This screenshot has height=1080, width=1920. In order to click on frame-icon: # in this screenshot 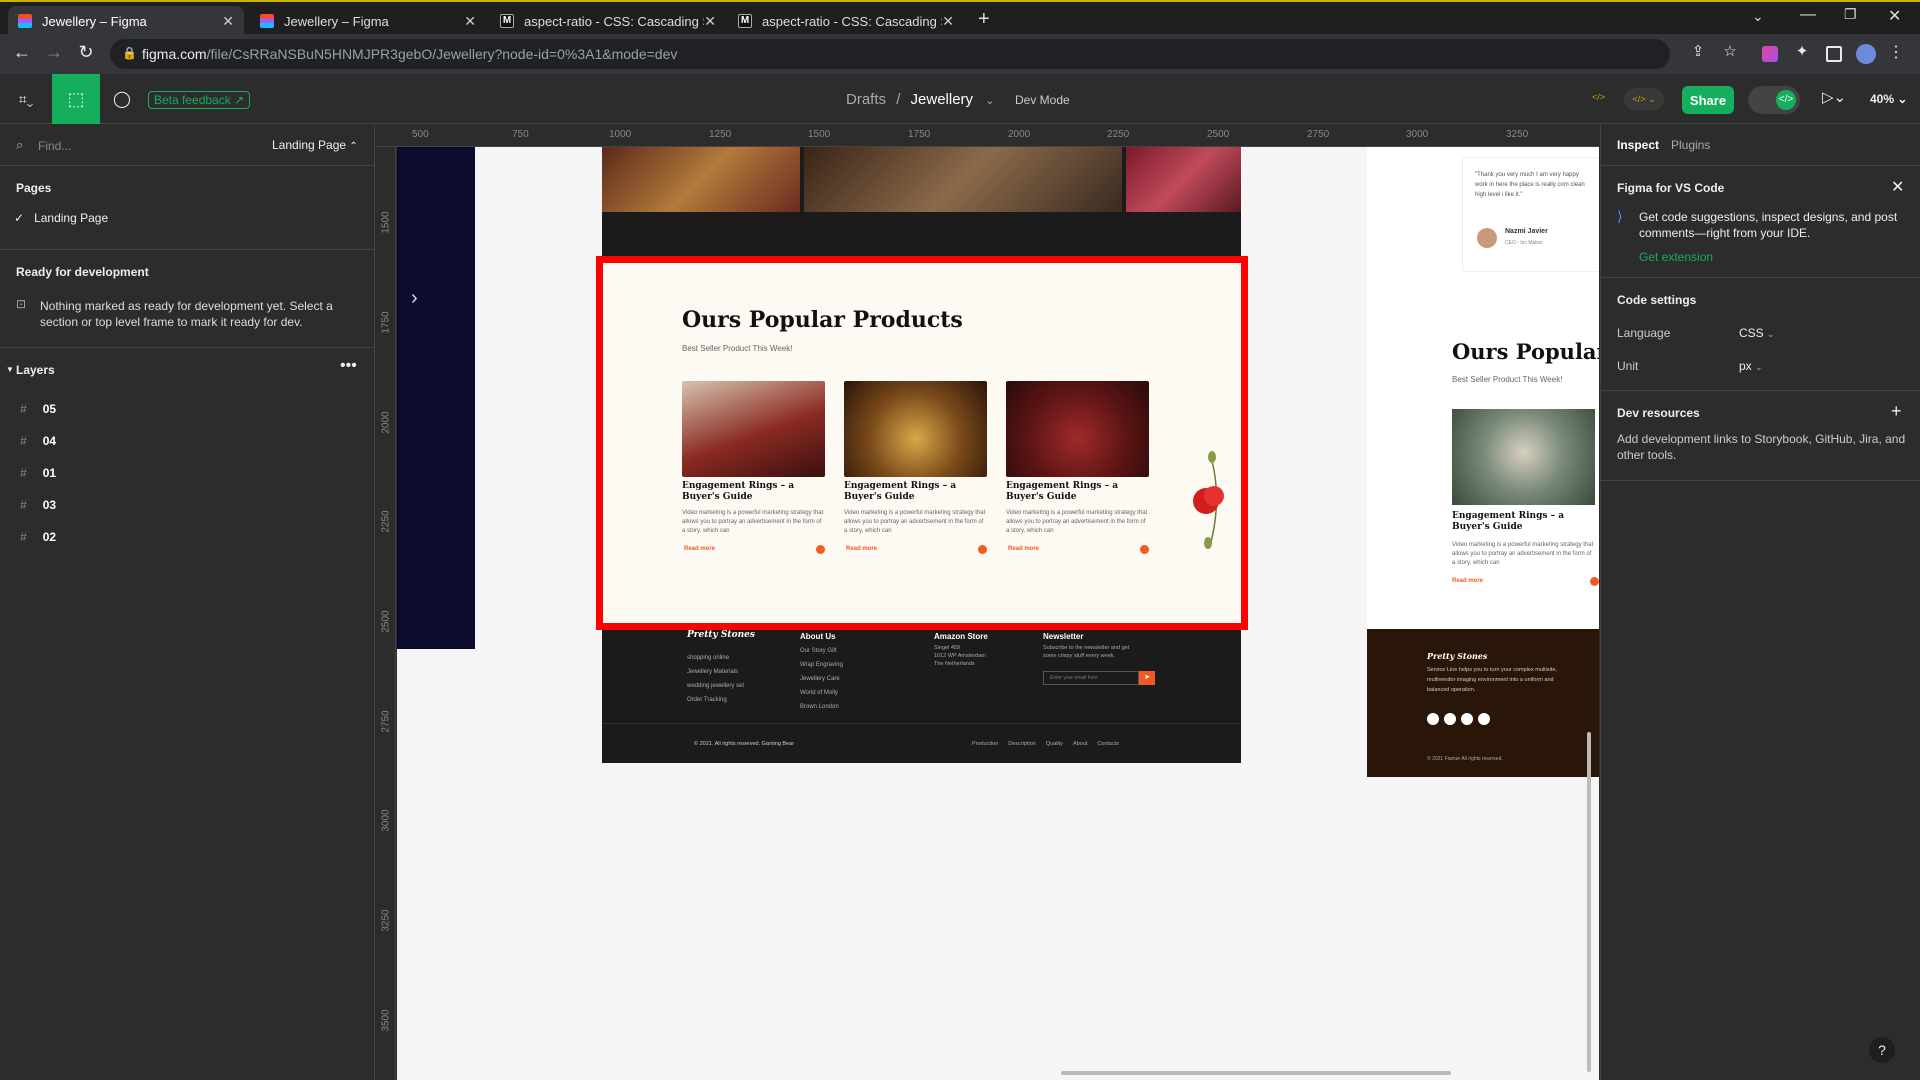, I will do `click(23, 505)`.